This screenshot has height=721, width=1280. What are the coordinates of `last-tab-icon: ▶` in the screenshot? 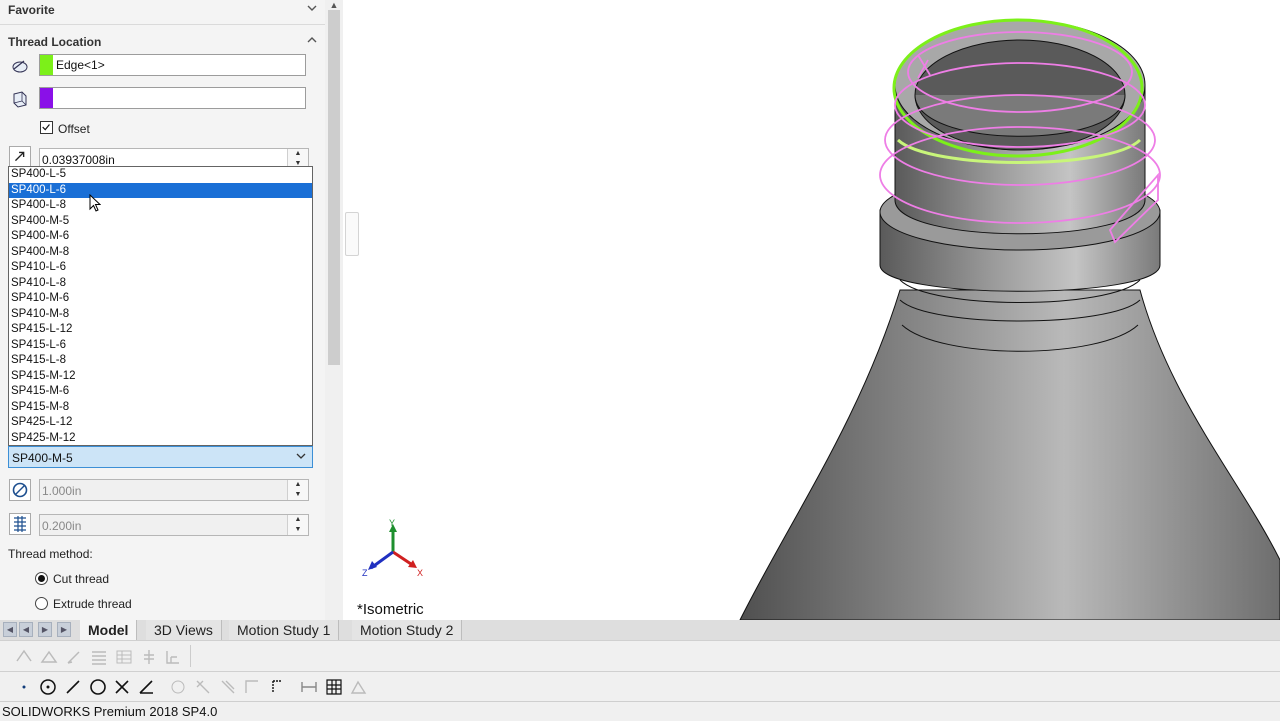 It's located at (64, 629).